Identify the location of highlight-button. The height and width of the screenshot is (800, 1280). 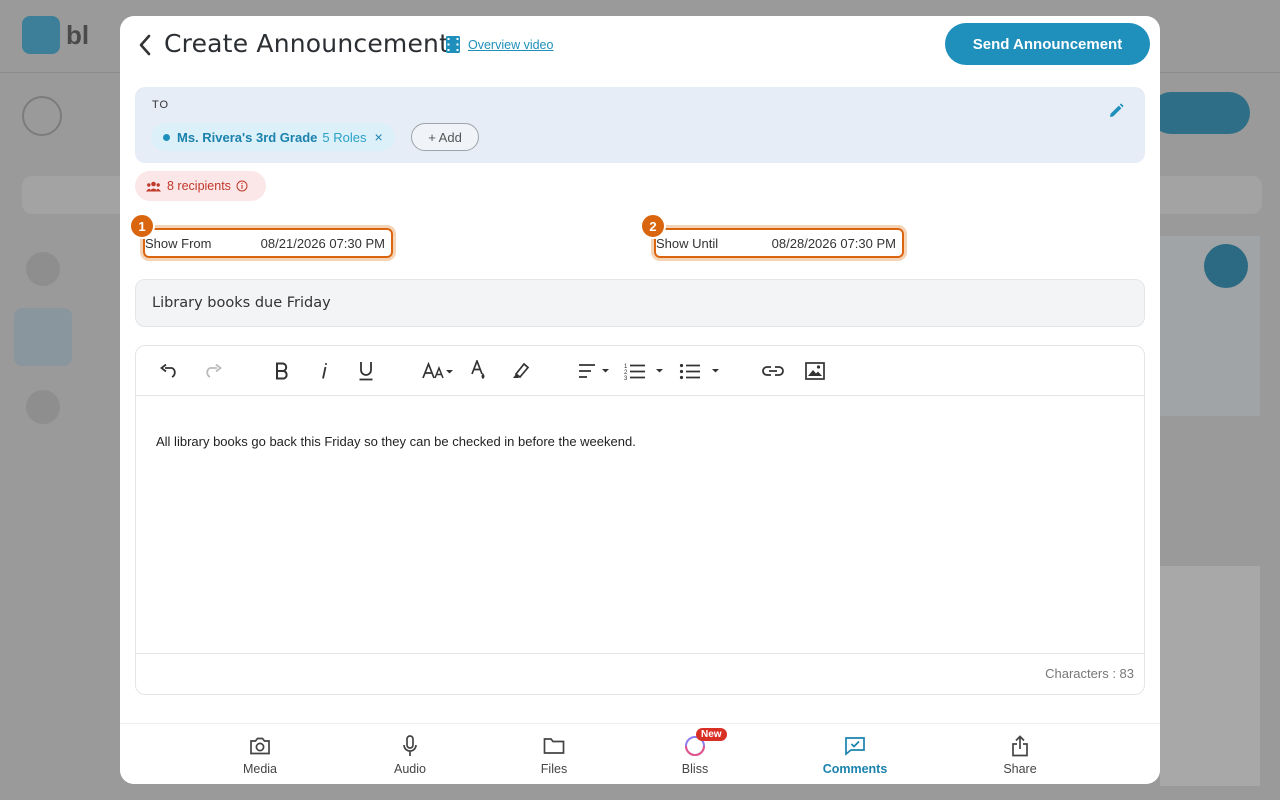
(521, 371).